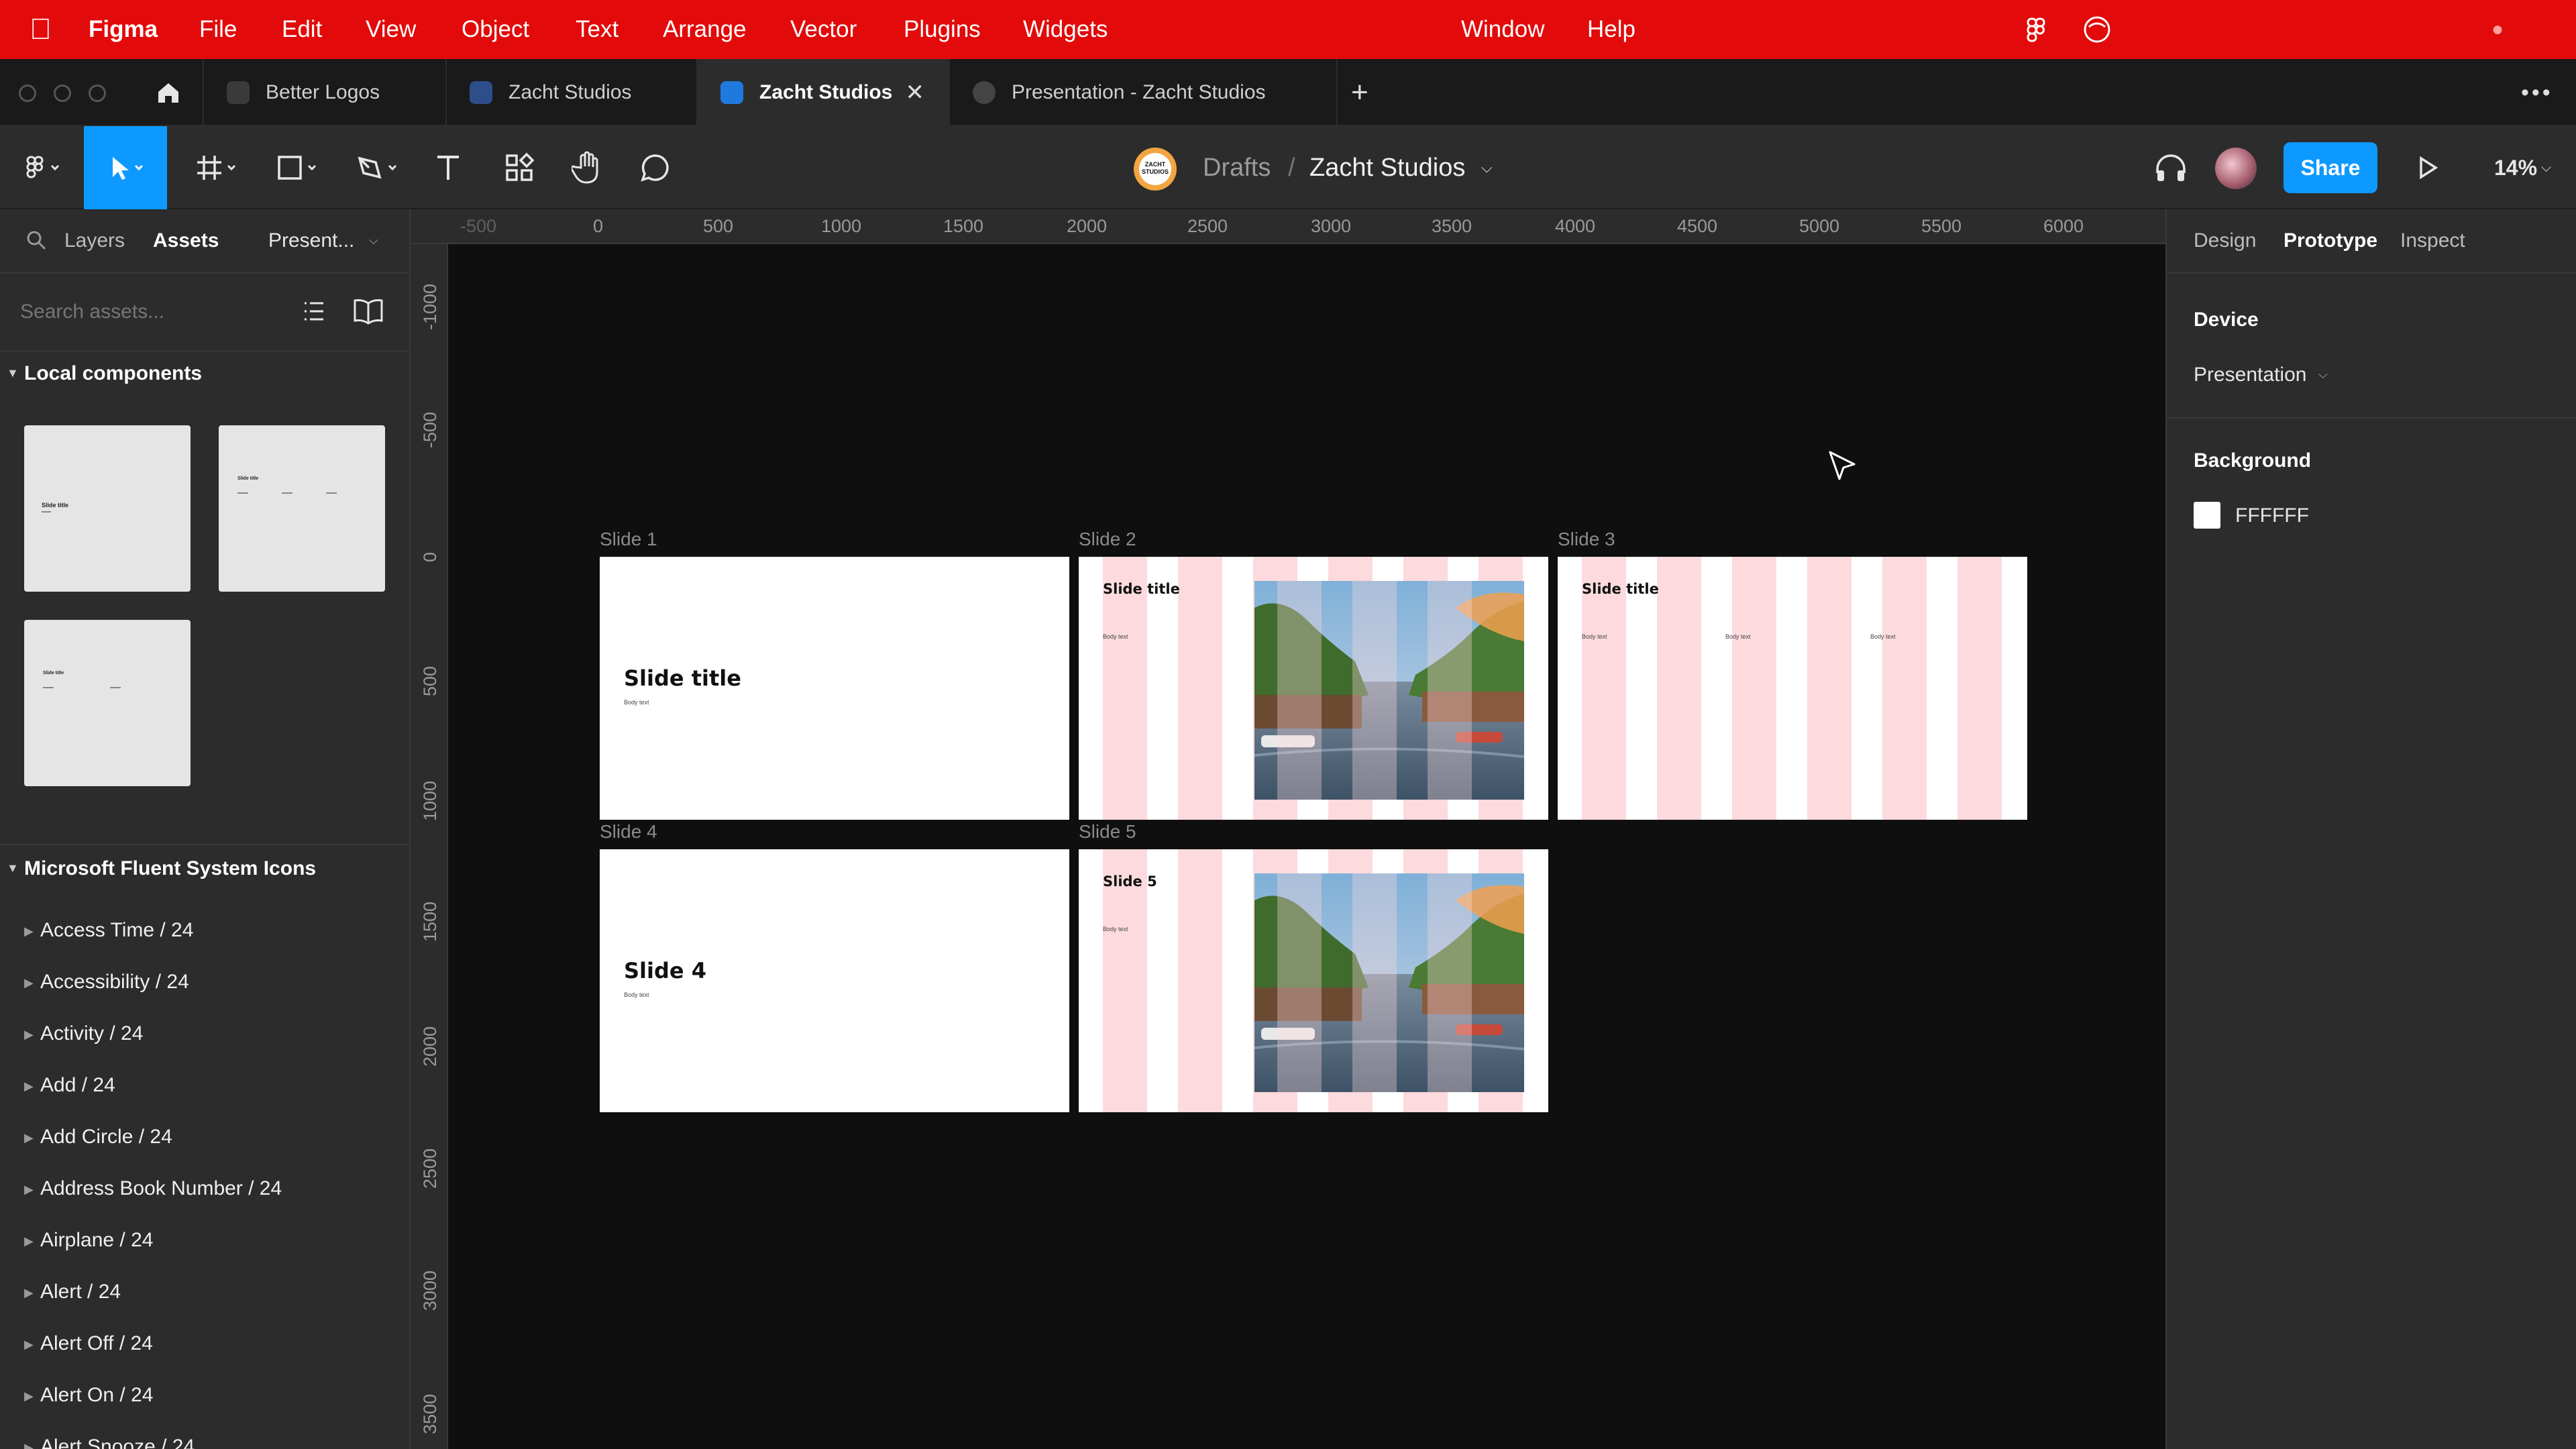 Image resolution: width=2576 pixels, height=1449 pixels. What do you see at coordinates (106, 1137) in the screenshot?
I see `library-item: Add Circle / 24` at bounding box center [106, 1137].